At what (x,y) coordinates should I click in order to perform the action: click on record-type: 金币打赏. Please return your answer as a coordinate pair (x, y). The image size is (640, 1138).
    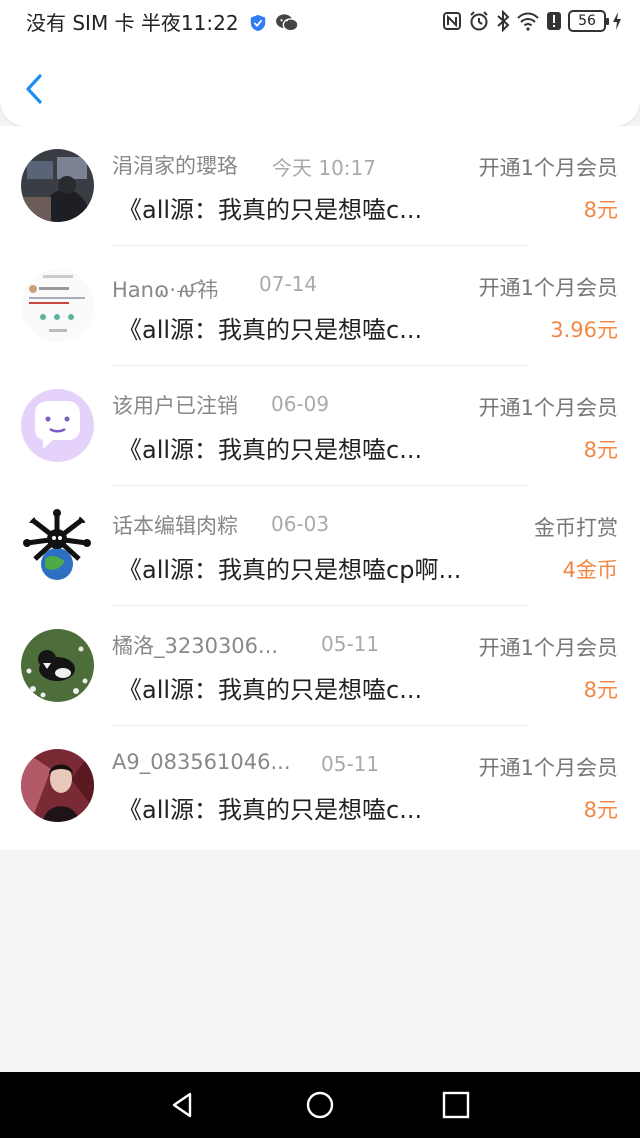
    Looking at the image, I should click on (576, 528).